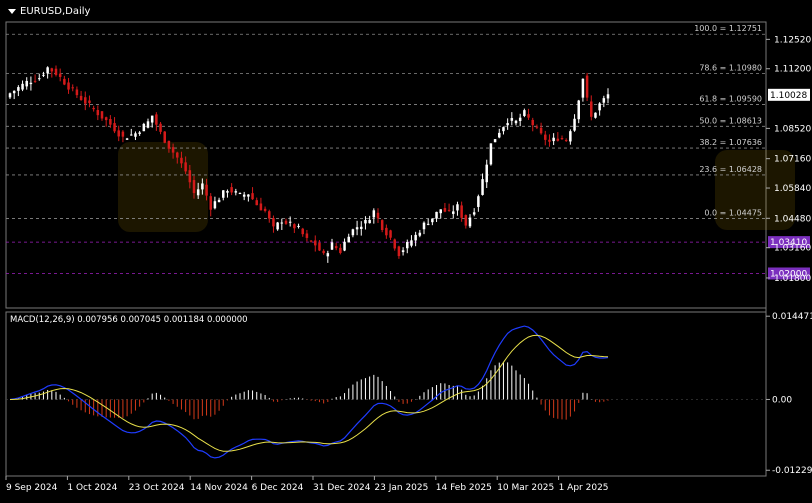  I want to click on fib-label: 50.0 = 1.08613, so click(730, 120).